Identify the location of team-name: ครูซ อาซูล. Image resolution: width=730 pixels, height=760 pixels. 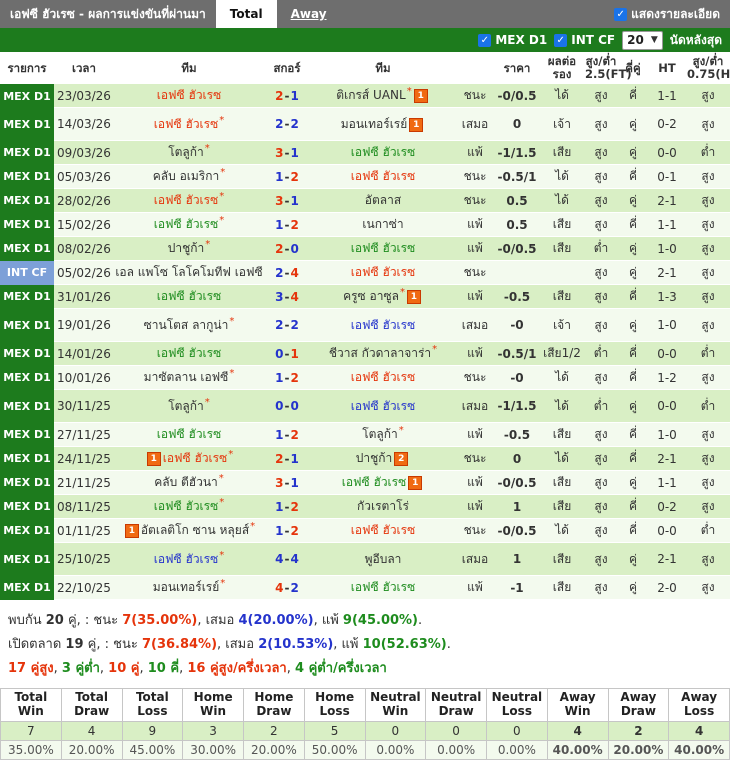
(371, 296).